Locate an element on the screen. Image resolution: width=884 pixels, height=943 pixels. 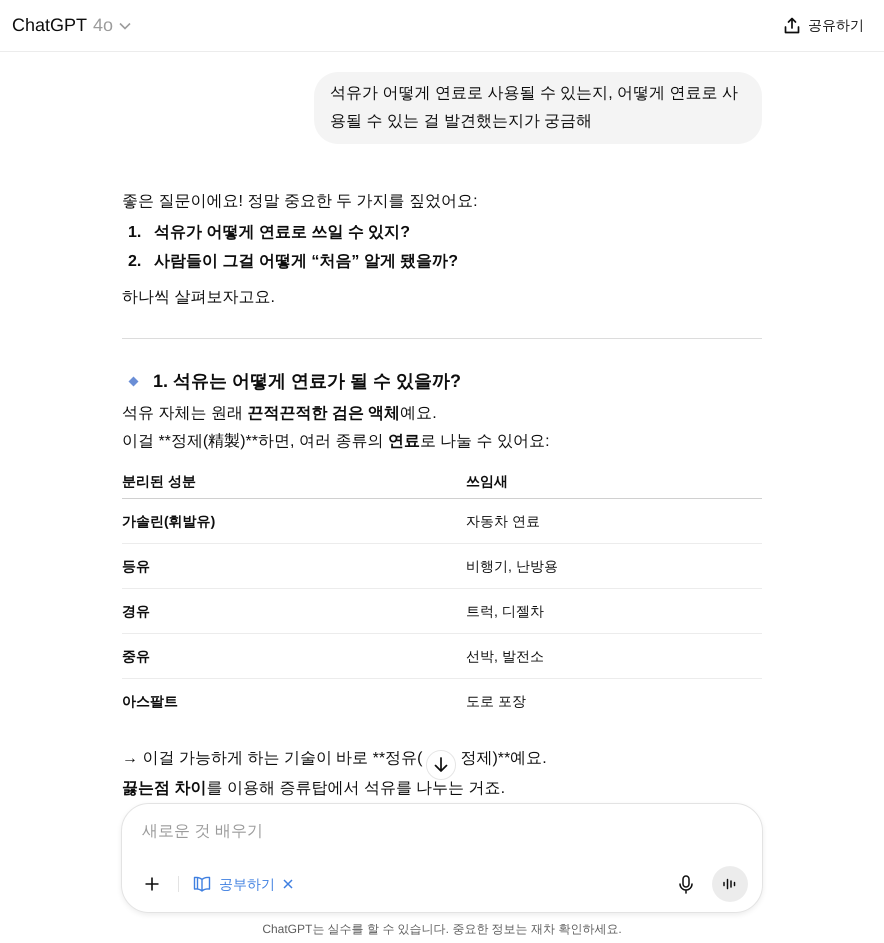
microphone-icon is located at coordinates (686, 884).